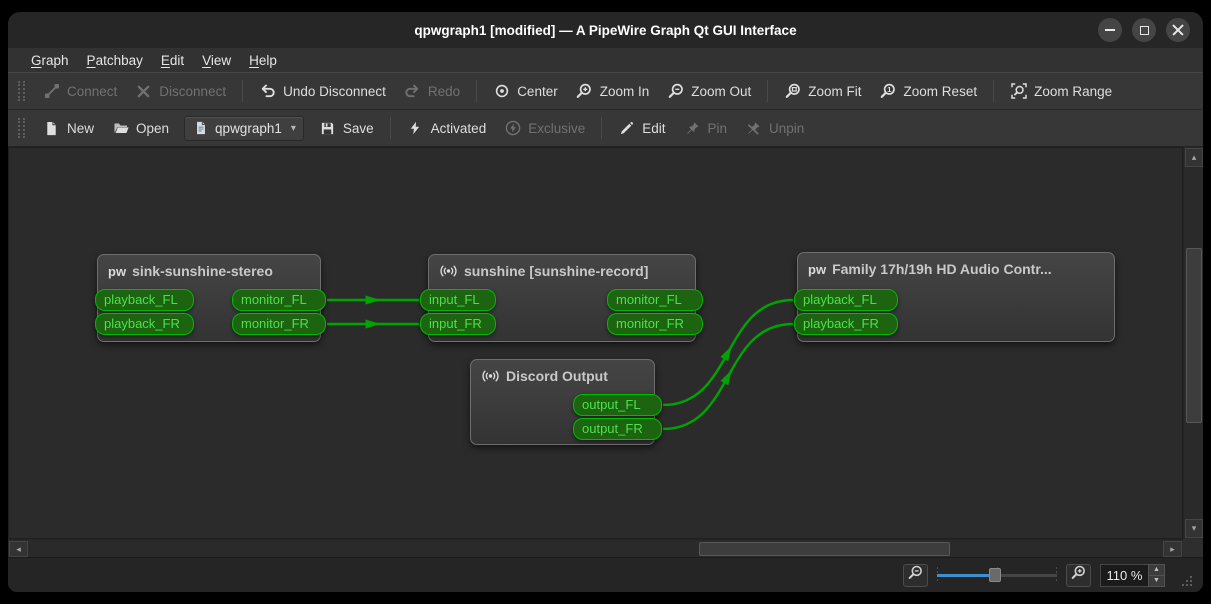 The width and height of the screenshot is (1211, 604). I want to click on maximize-button, so click(1144, 30).